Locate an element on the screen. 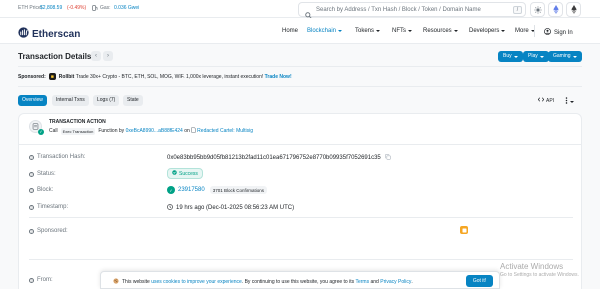 The height and width of the screenshot is (289, 600). method-badge: Exec Transaction is located at coordinates (78, 131).